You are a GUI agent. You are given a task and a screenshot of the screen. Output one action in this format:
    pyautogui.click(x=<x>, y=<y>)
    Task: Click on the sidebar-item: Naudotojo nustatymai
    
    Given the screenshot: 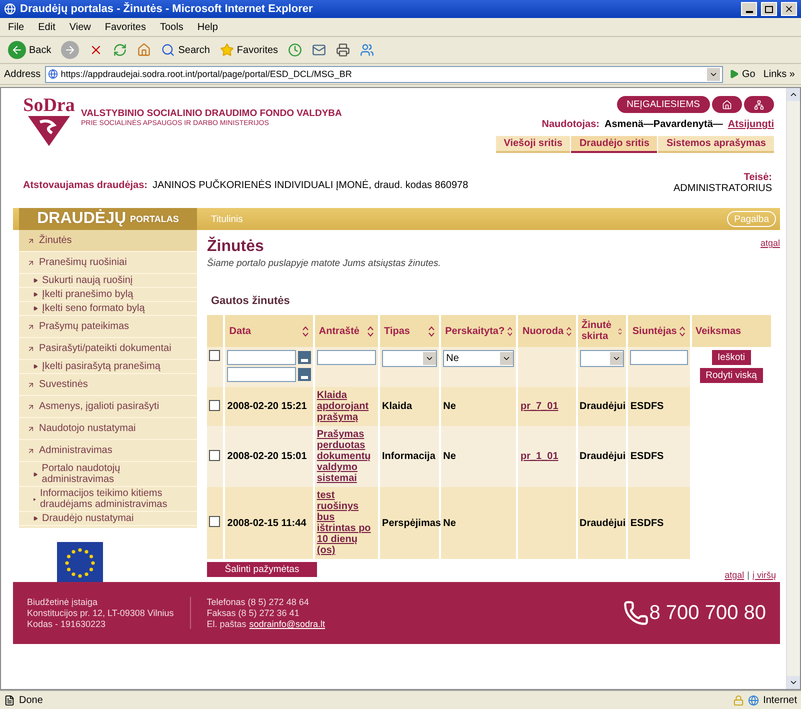 What is the action you would take?
    pyautogui.click(x=108, y=429)
    